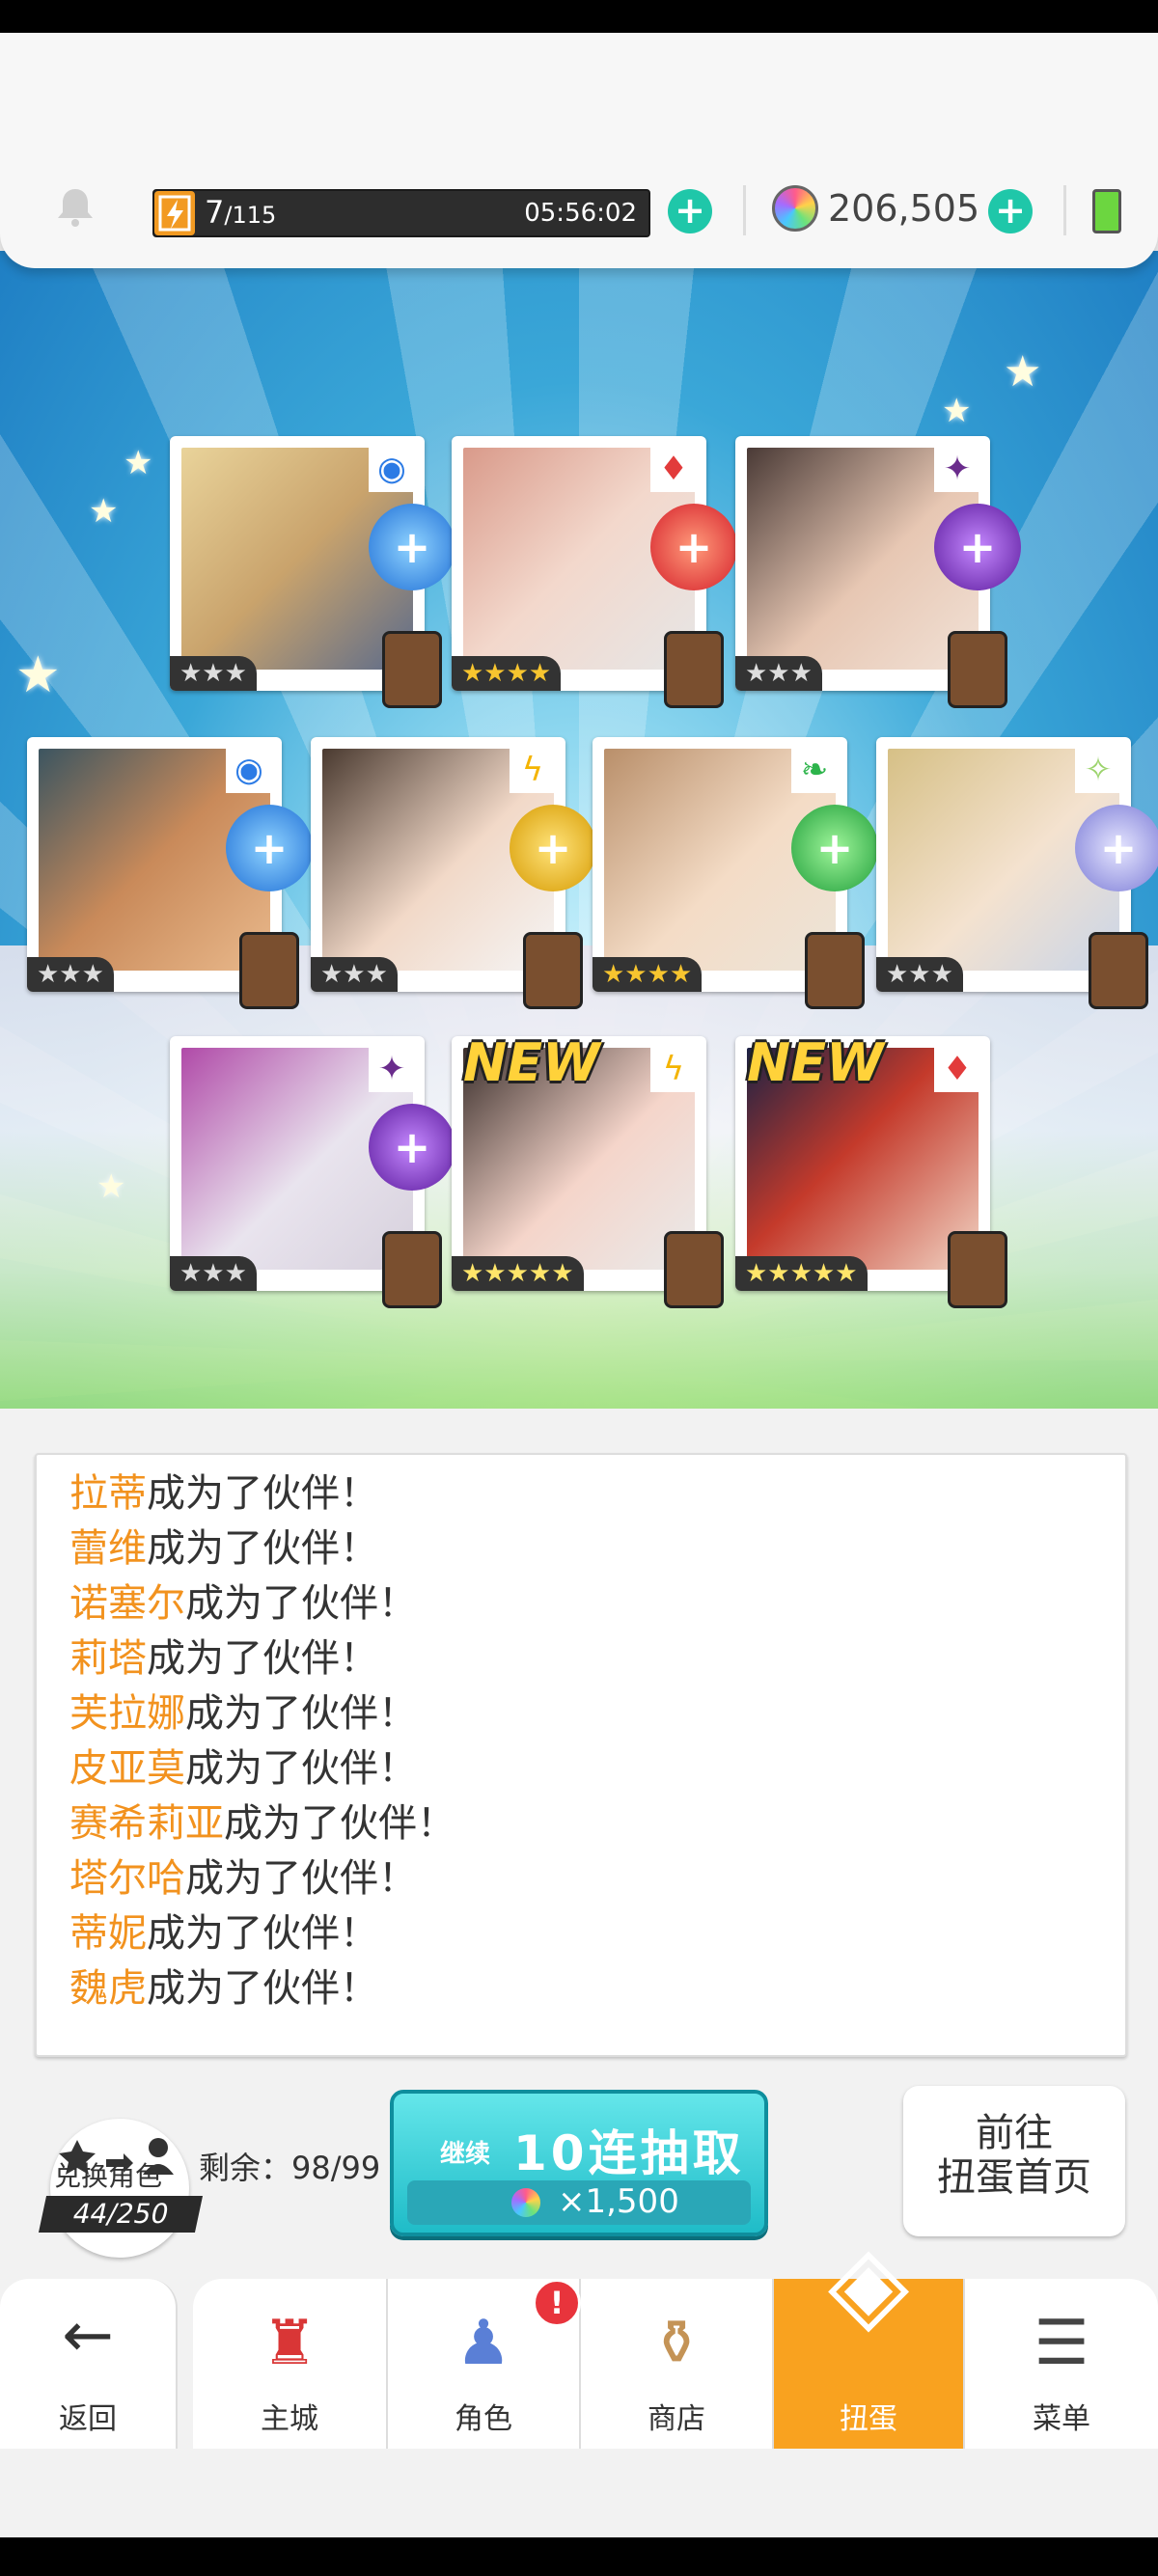 The width and height of the screenshot is (1158, 2576). Describe the element at coordinates (1116, 848) in the screenshot. I see `light-element-icon: +` at that location.